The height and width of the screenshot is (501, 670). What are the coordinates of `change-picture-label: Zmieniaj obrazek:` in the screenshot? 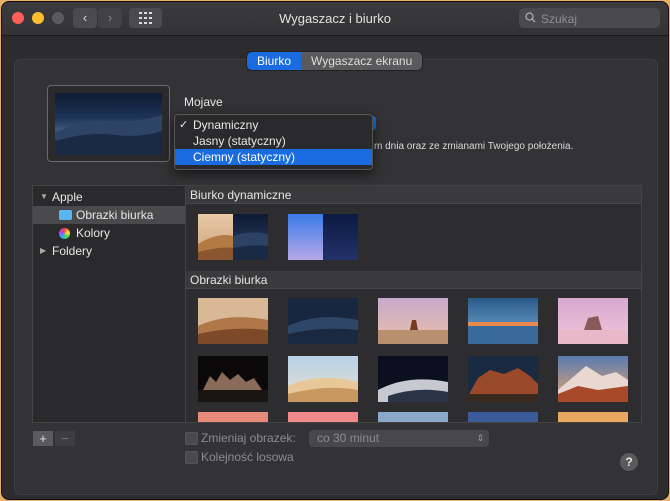 It's located at (248, 438).